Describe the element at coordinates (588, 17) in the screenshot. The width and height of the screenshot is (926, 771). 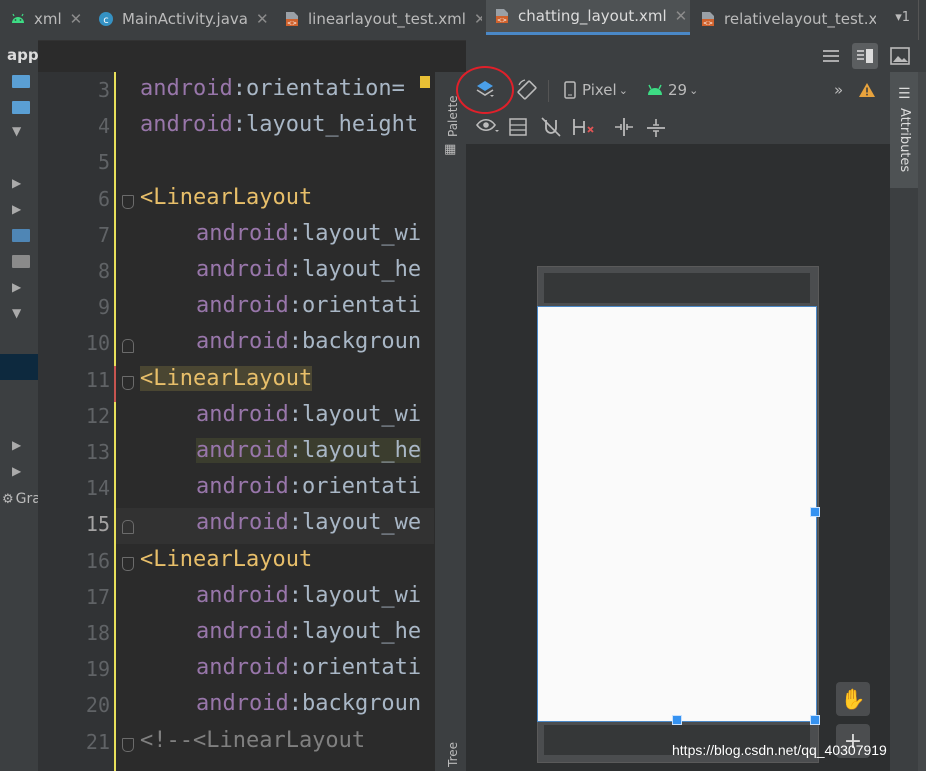
I see `tab-chatting-layout: <> chatting_layout.xml ✕` at that location.